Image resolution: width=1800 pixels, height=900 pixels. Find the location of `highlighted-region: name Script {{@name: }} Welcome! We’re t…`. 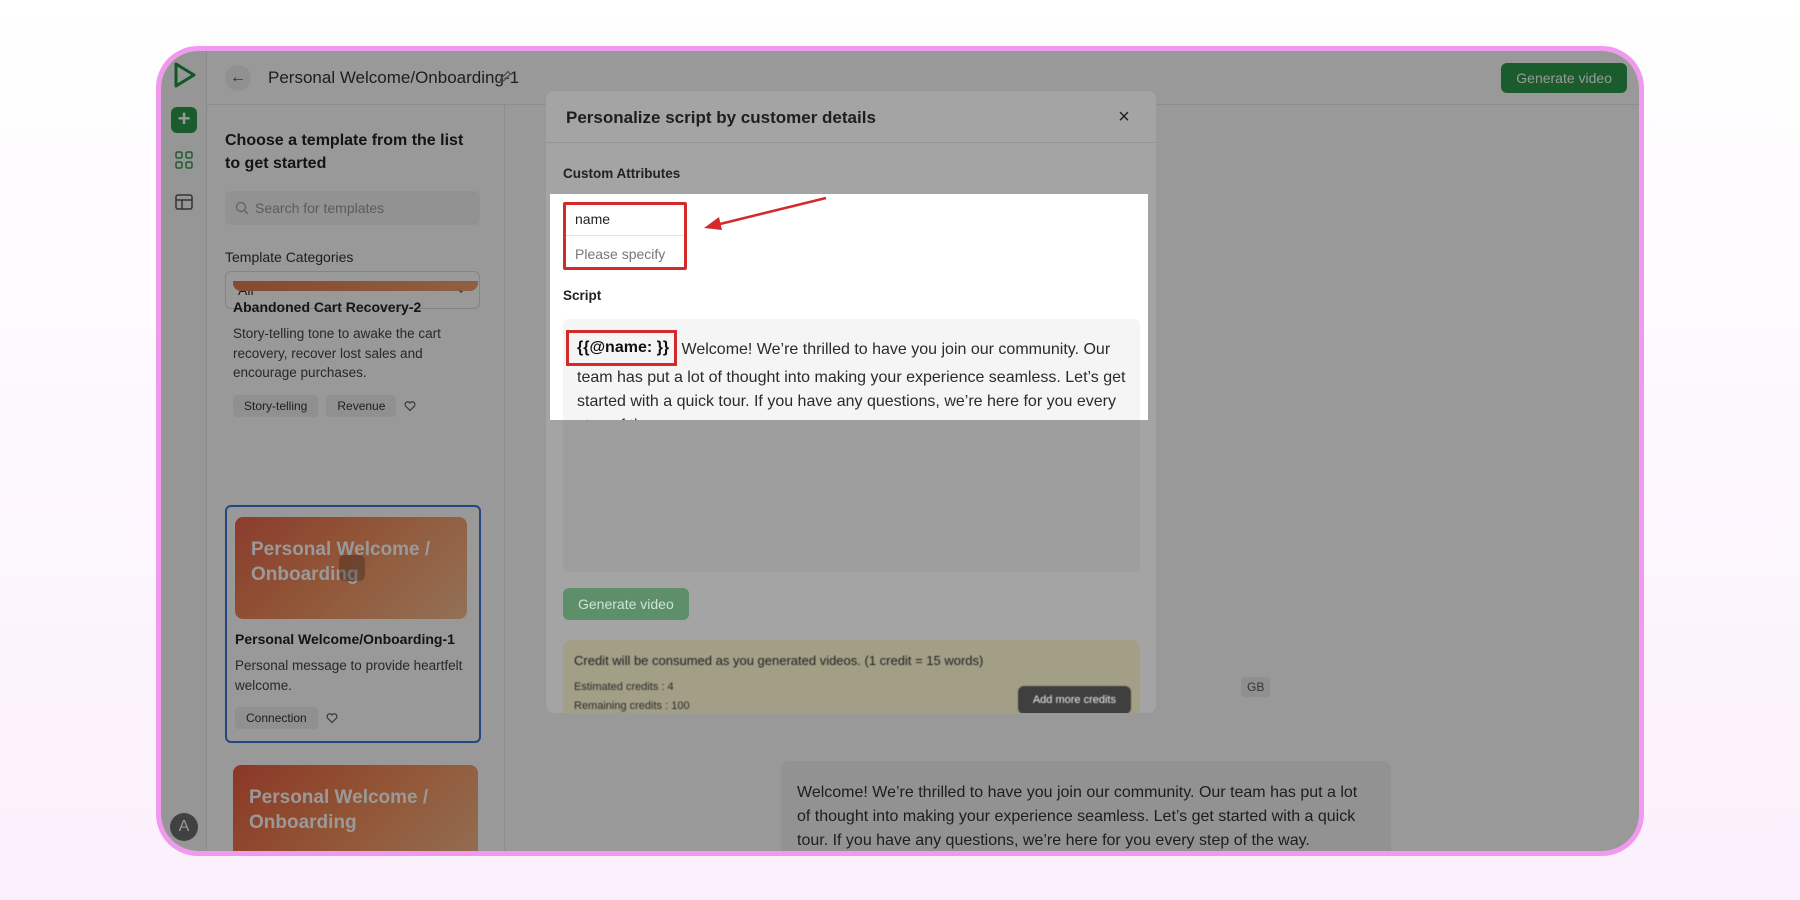

highlighted-region: name Script {{@name: }} Welcome! We’re t… is located at coordinates (849, 314).